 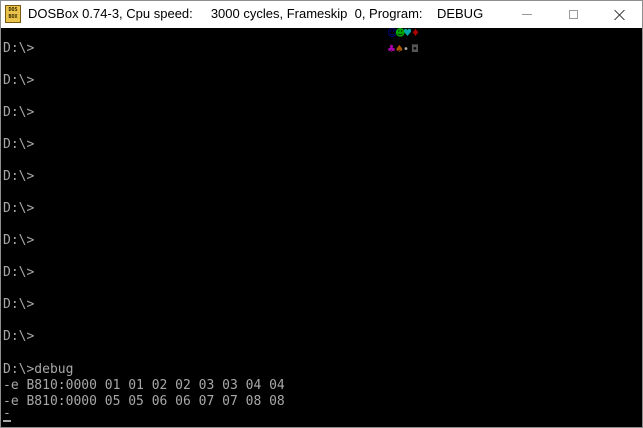 I want to click on console-line: -e B810:0000 01 01 02 02 03 03 04 04, so click(x=144, y=385).